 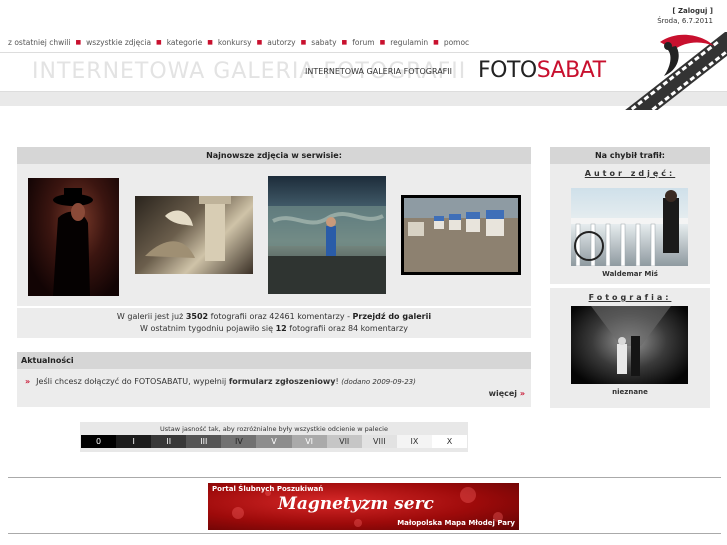 What do you see at coordinates (118, 42) in the screenshot?
I see `nav-item-all-photos: wszystkie zdjęcia` at bounding box center [118, 42].